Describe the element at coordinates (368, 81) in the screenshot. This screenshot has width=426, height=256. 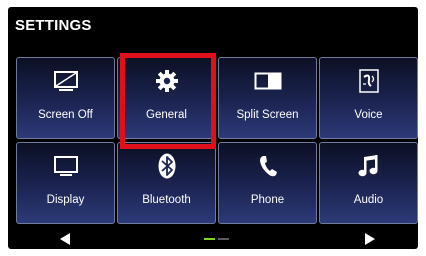
I see `voice-settings-icon` at that location.